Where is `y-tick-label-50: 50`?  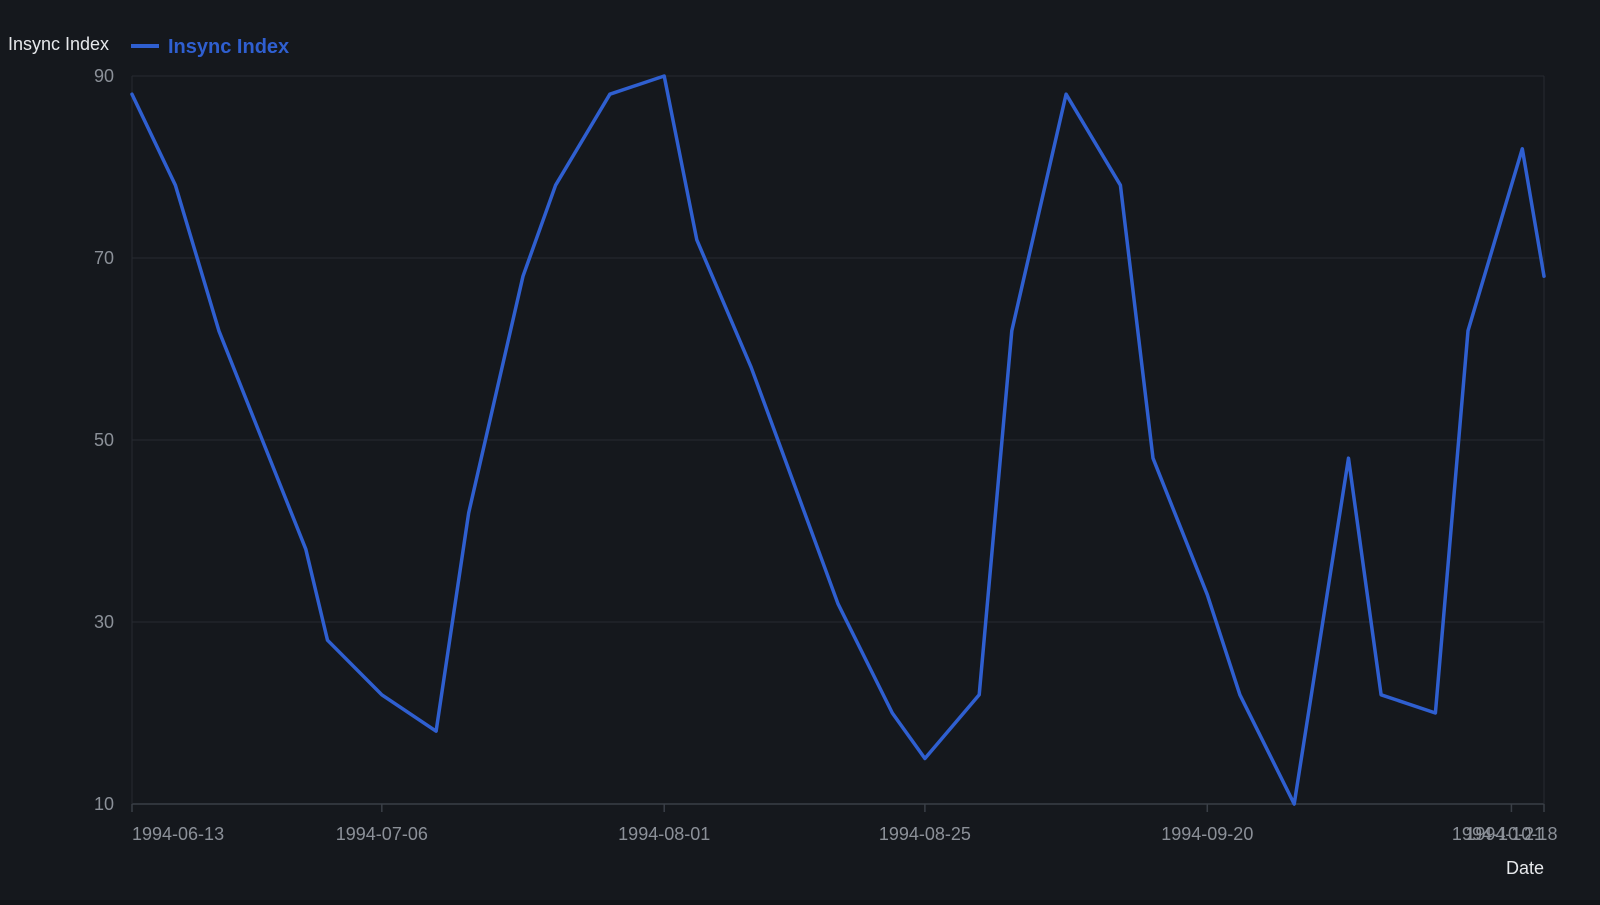
y-tick-label-50: 50 is located at coordinates (104, 440).